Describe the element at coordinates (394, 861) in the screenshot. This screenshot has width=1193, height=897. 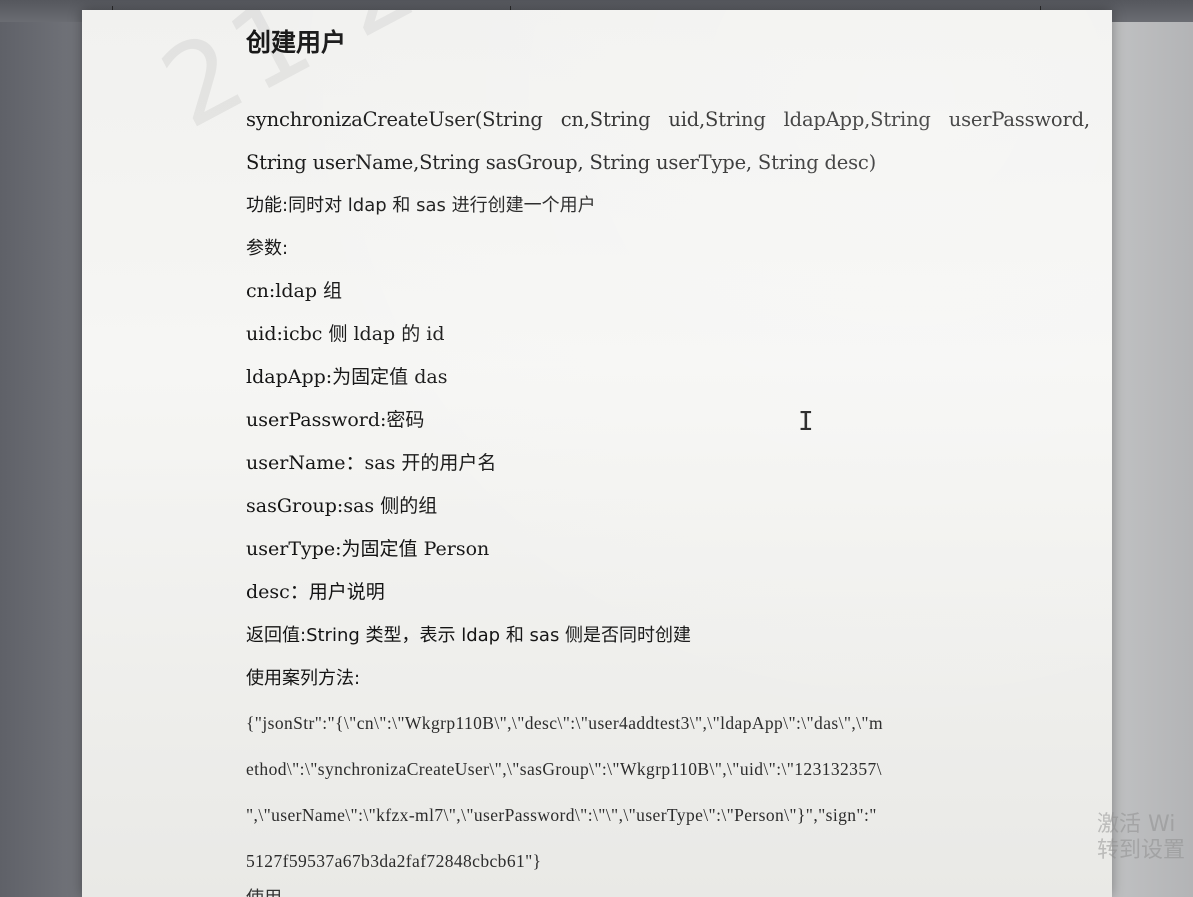
I see `example-code-line-4: 5127f59537a67b3da2faf72848cbcb61"}` at that location.